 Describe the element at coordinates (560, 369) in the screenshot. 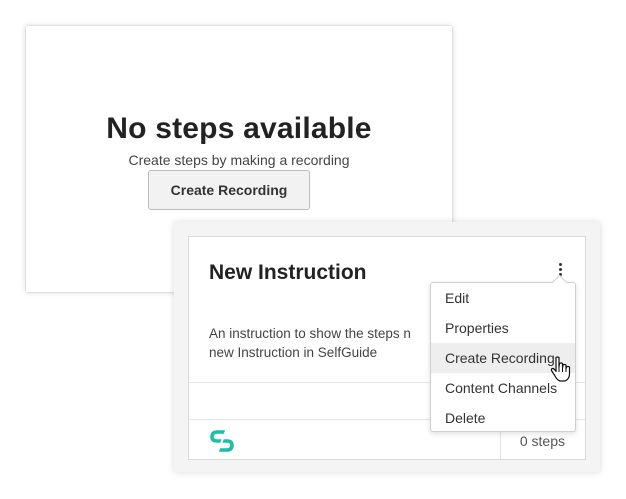

I see `hand-pointer-icon` at that location.